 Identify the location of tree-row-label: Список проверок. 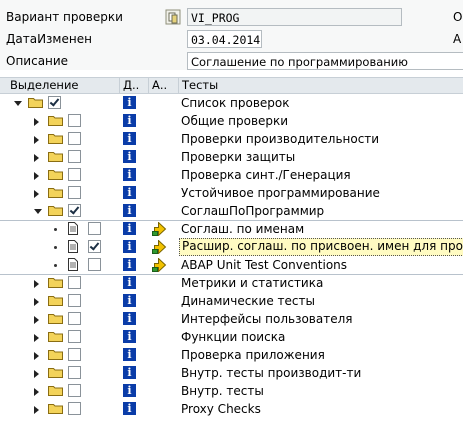
(235, 103).